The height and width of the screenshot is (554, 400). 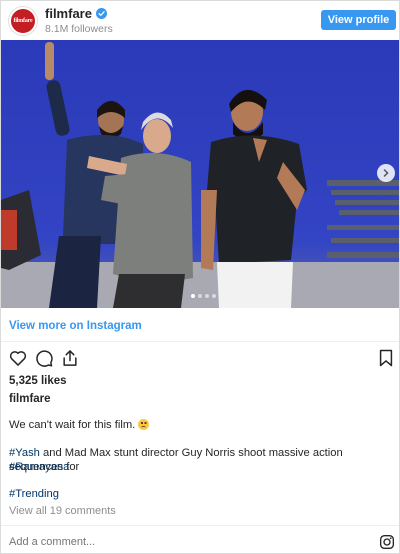 I want to click on caption-line: #Ramayana, so click(x=39, y=467).